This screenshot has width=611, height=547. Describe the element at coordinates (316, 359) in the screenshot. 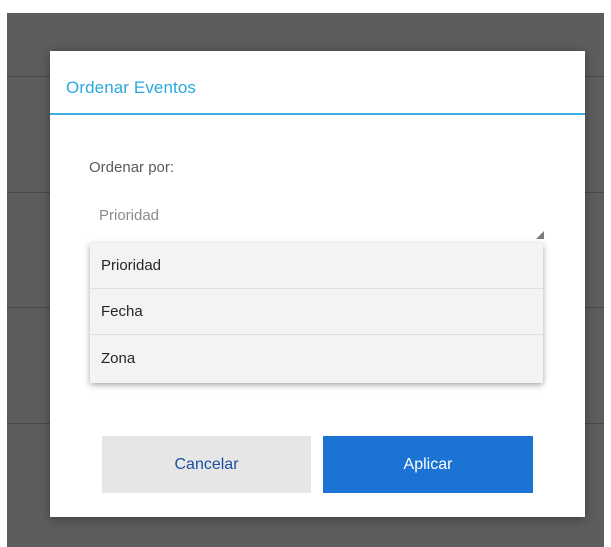

I see `sort-option-zona: Zona` at that location.